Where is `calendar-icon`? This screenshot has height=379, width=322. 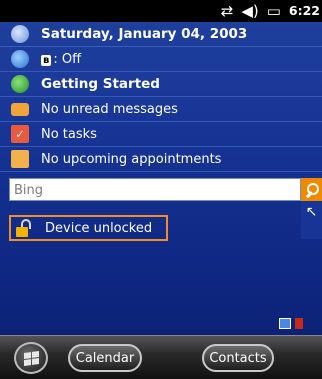
calendar-icon is located at coordinates (20, 159).